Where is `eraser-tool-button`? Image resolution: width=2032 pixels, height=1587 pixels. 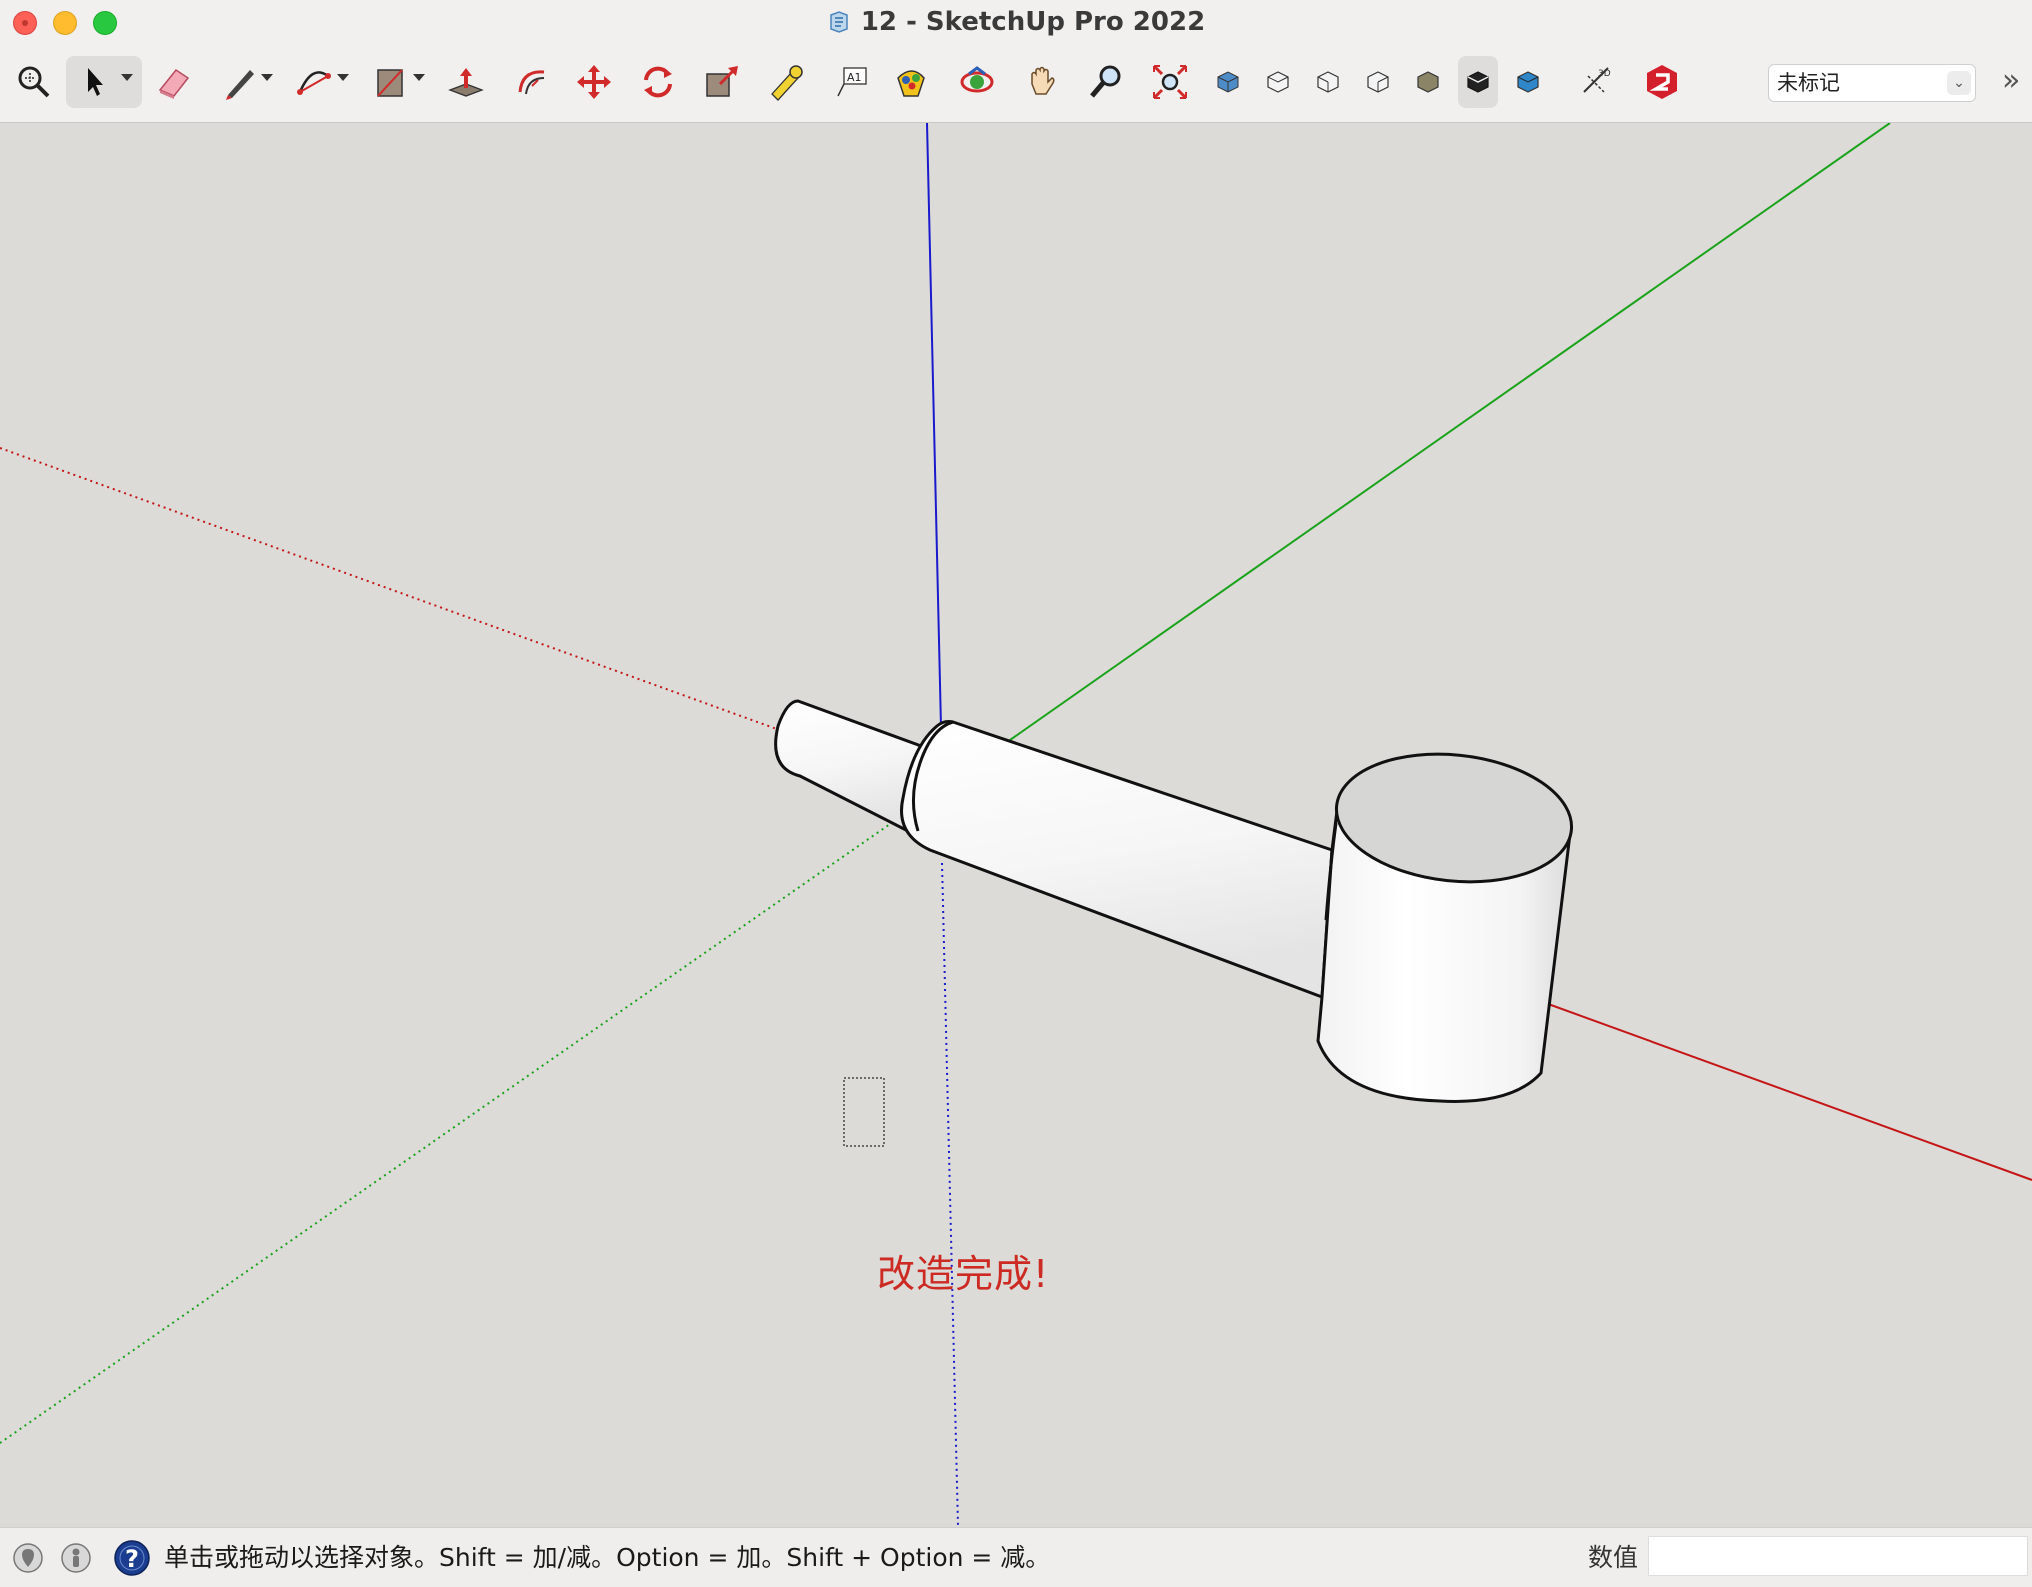 eraser-tool-button is located at coordinates (174, 82).